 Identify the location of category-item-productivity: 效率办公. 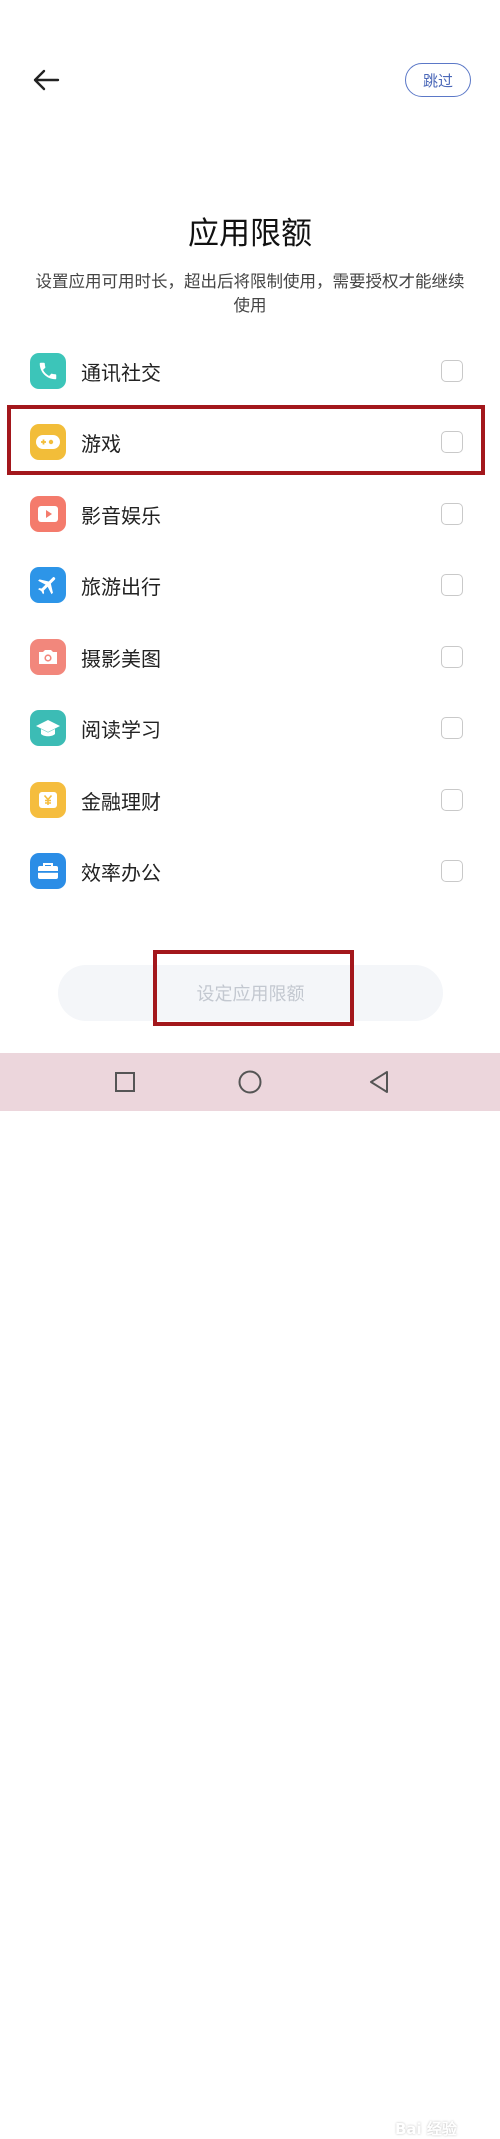
(250, 871).